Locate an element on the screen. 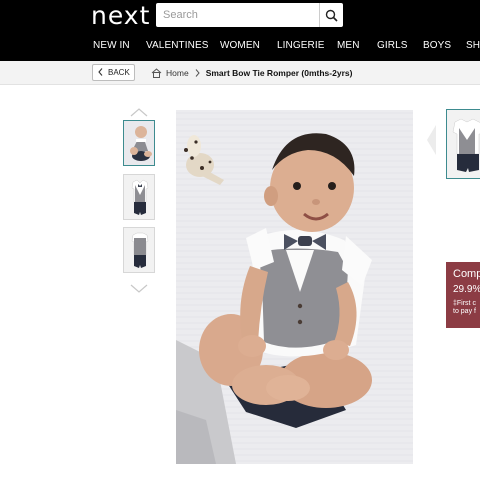 Image resolution: width=480 pixels, height=480 pixels. search-icon is located at coordinates (331, 15).